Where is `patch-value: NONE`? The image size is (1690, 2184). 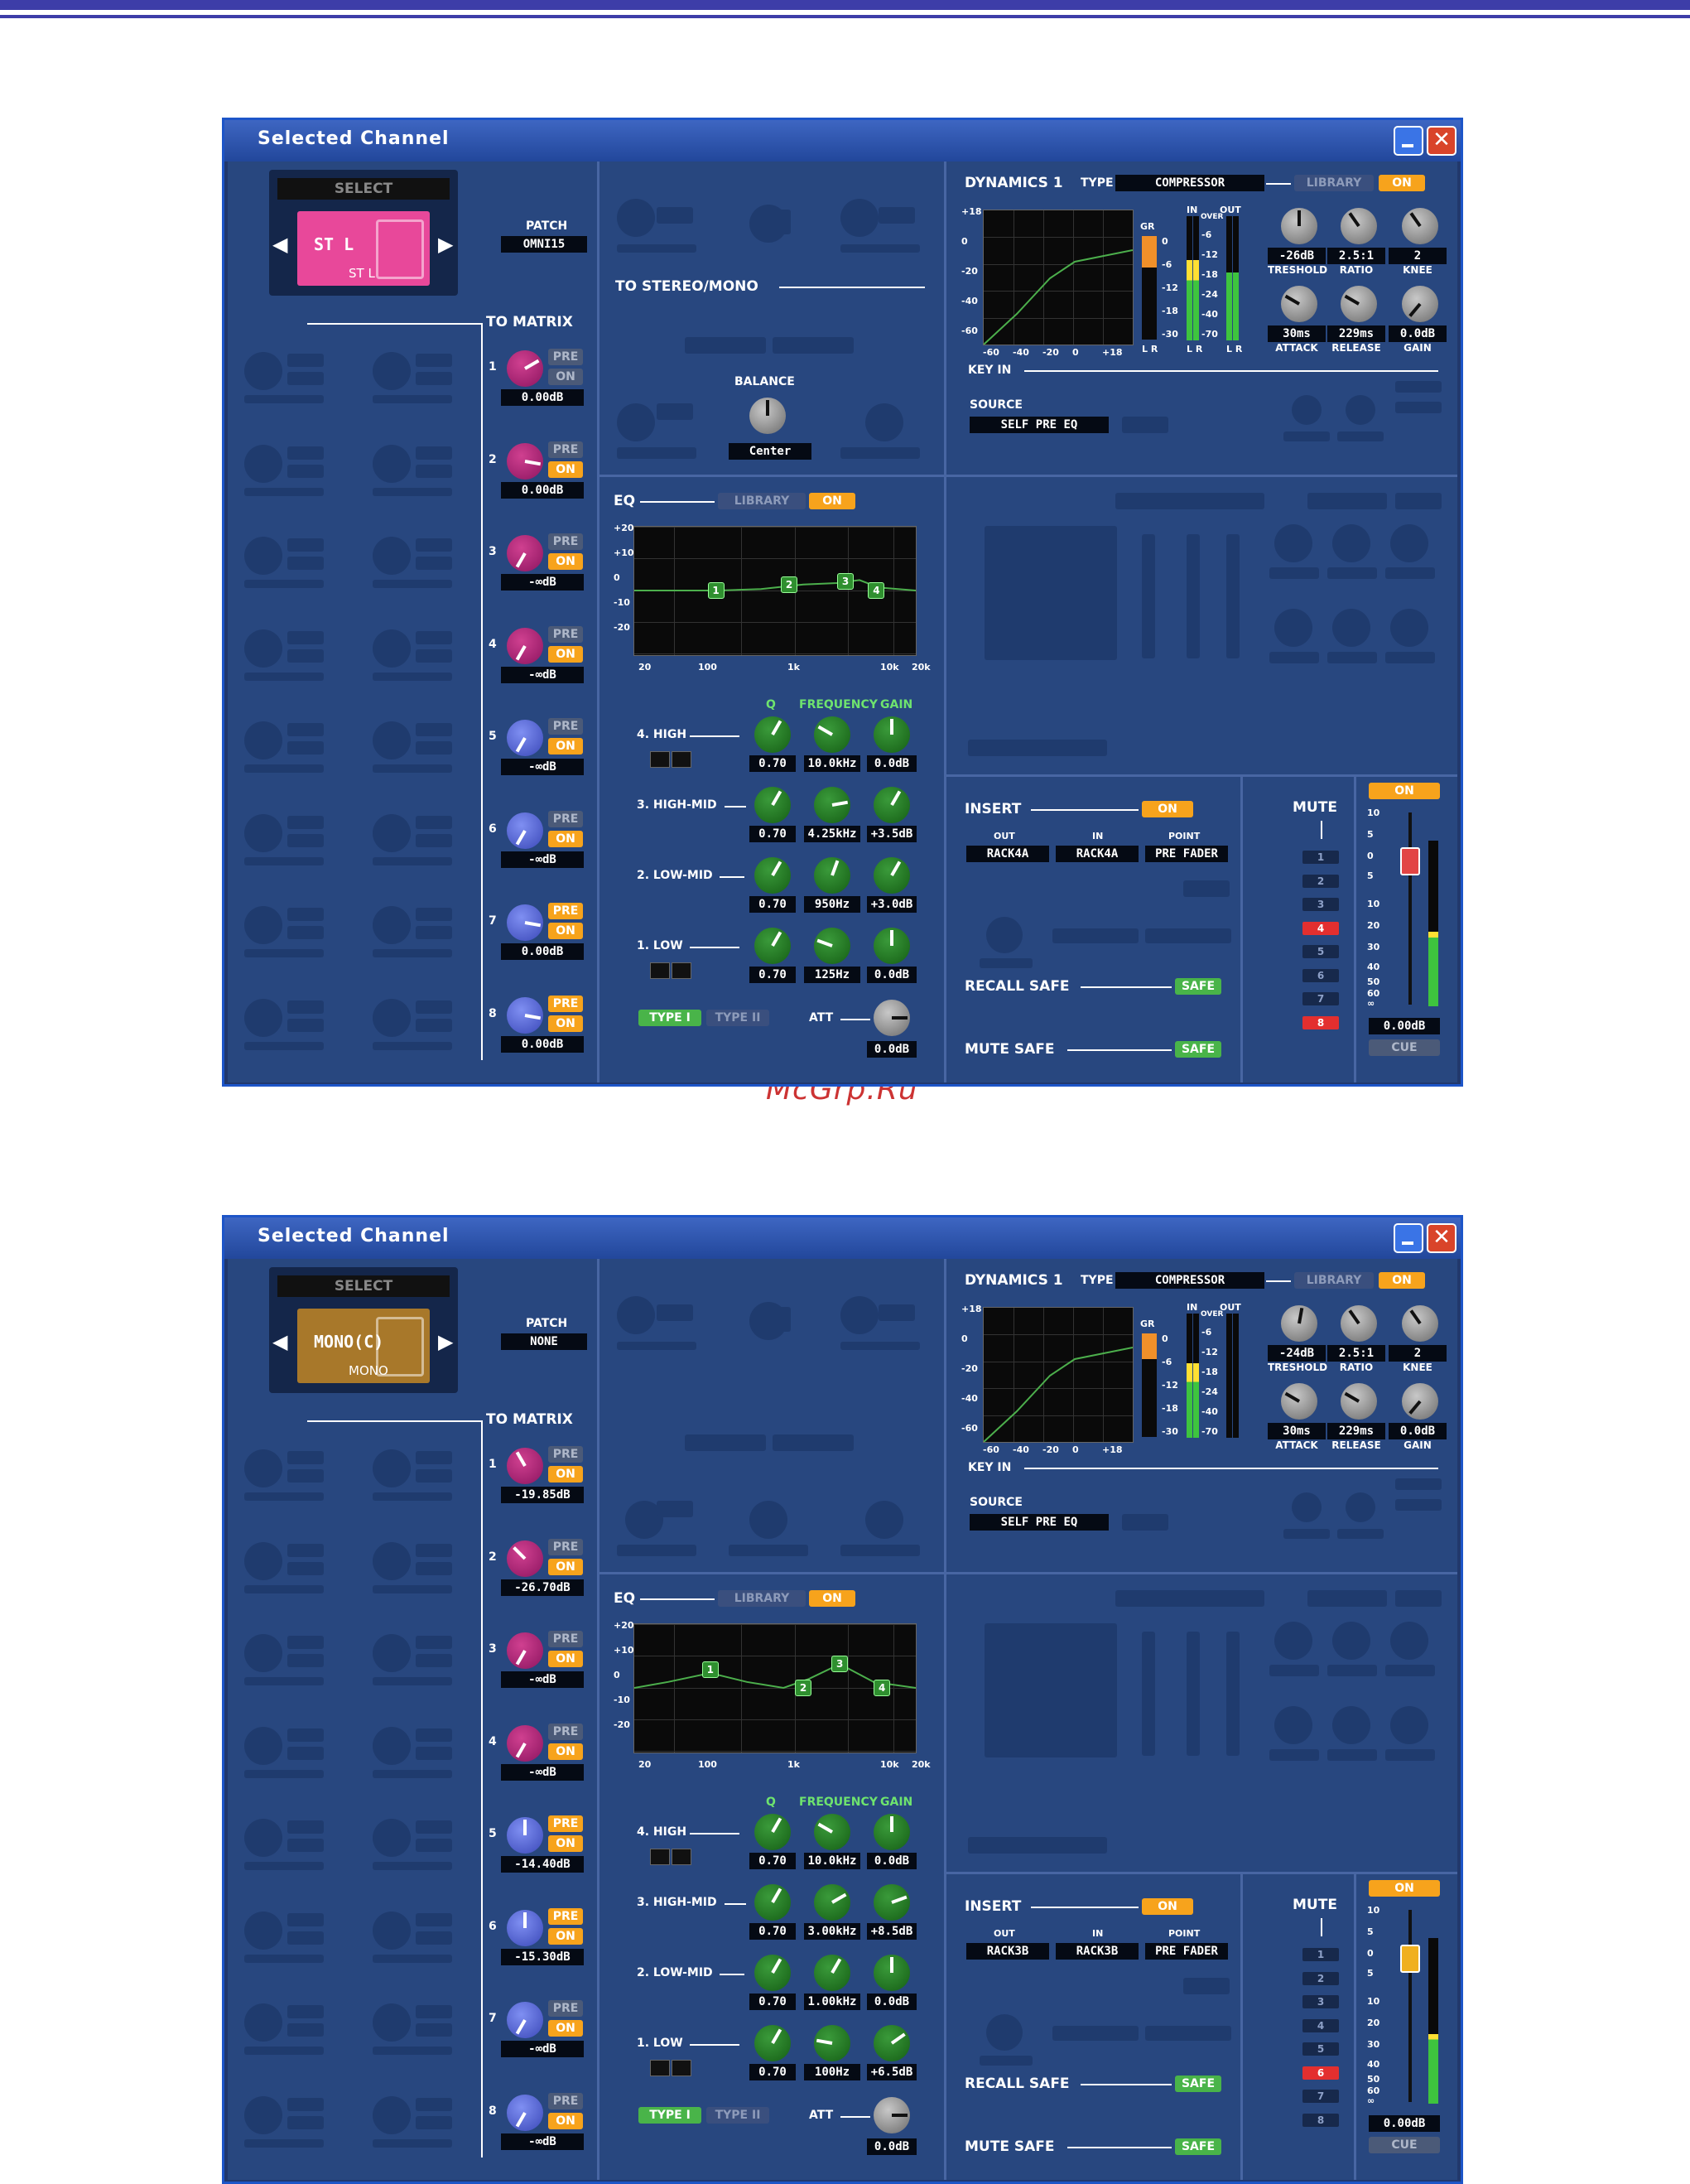
patch-value: NONE is located at coordinates (544, 1341).